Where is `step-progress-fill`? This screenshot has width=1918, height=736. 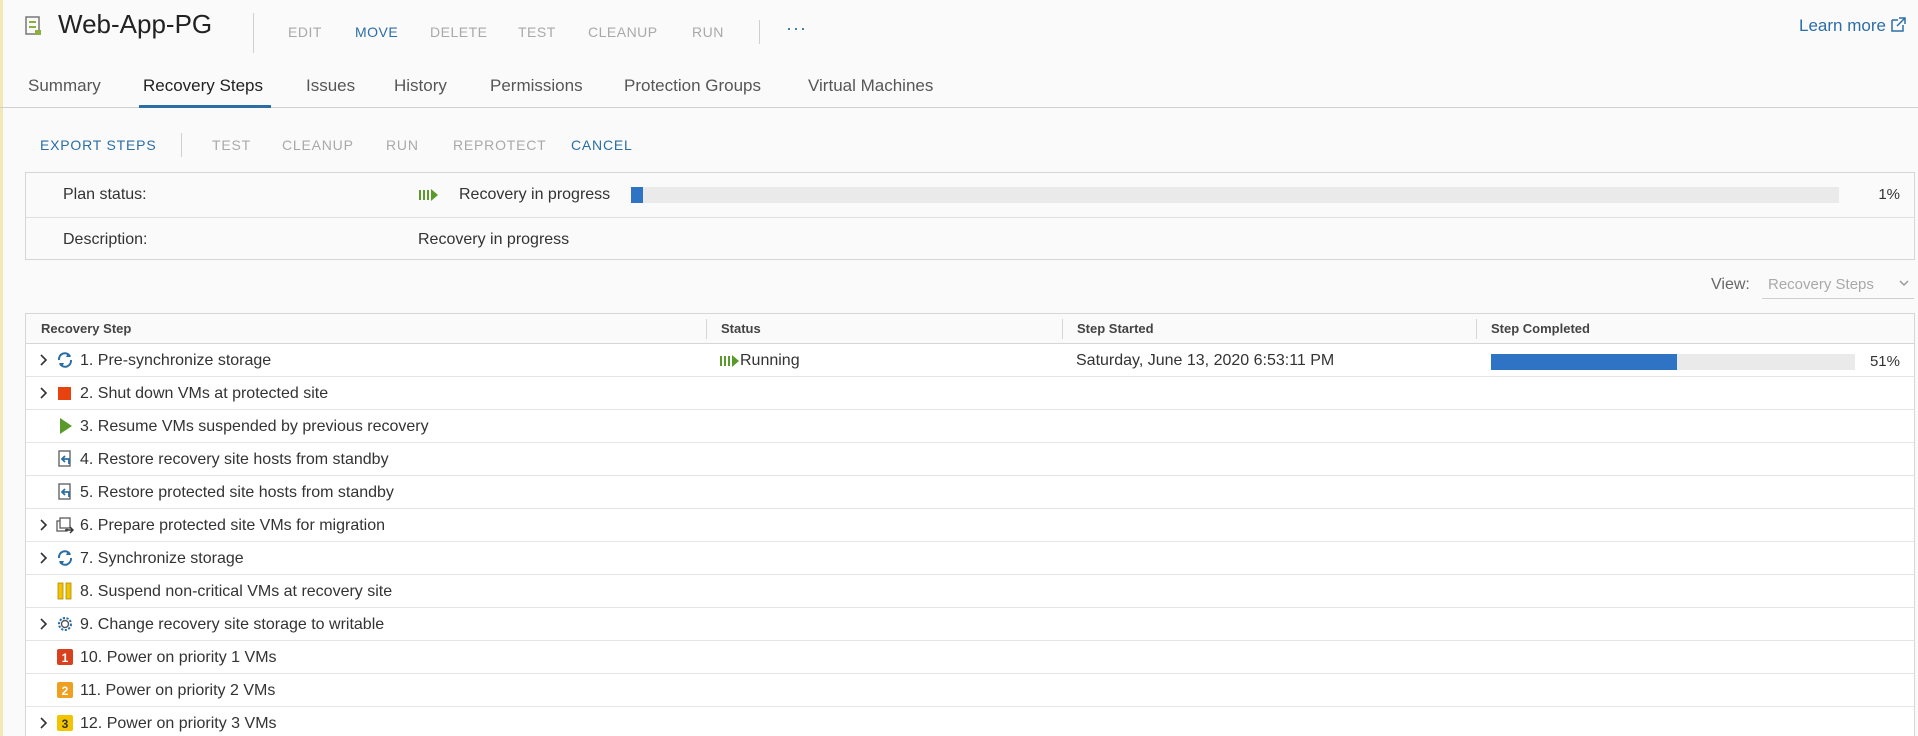 step-progress-fill is located at coordinates (1584, 362).